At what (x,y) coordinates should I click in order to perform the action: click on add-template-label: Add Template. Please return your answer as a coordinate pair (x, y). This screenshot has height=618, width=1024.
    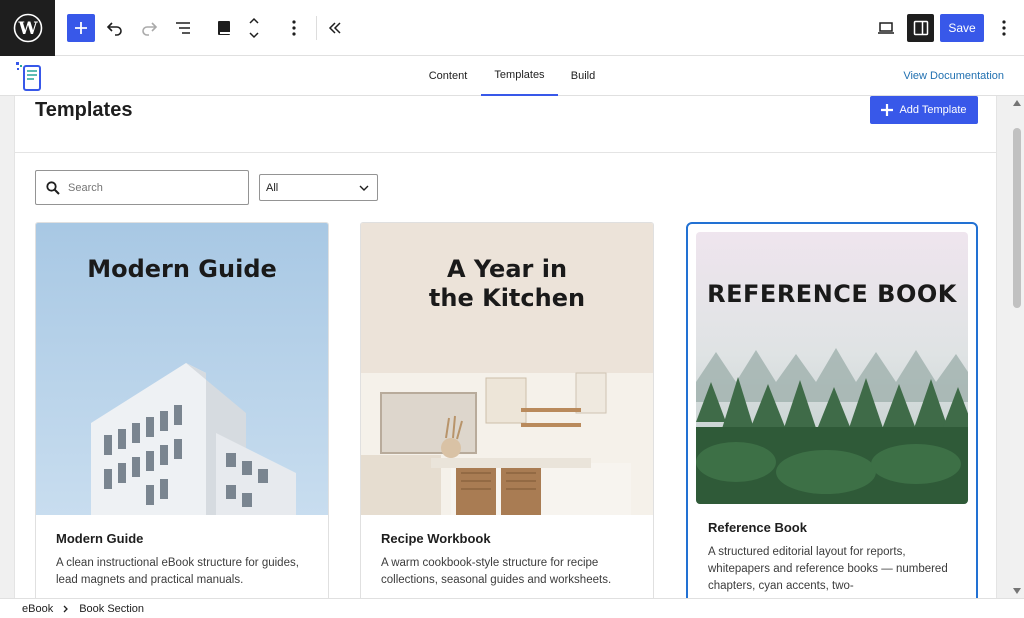
    Looking at the image, I should click on (933, 110).